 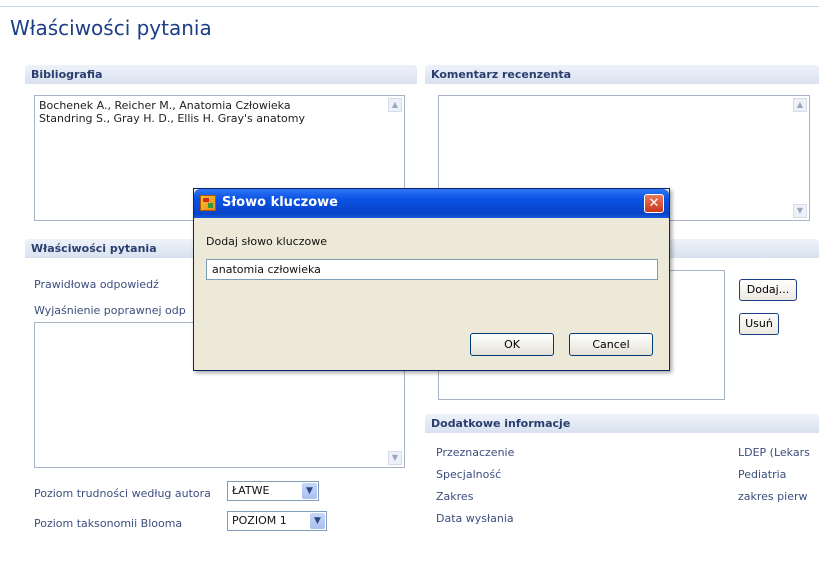 What do you see at coordinates (221, 74) in the screenshot?
I see `bibliography-header: Bibliografia` at bounding box center [221, 74].